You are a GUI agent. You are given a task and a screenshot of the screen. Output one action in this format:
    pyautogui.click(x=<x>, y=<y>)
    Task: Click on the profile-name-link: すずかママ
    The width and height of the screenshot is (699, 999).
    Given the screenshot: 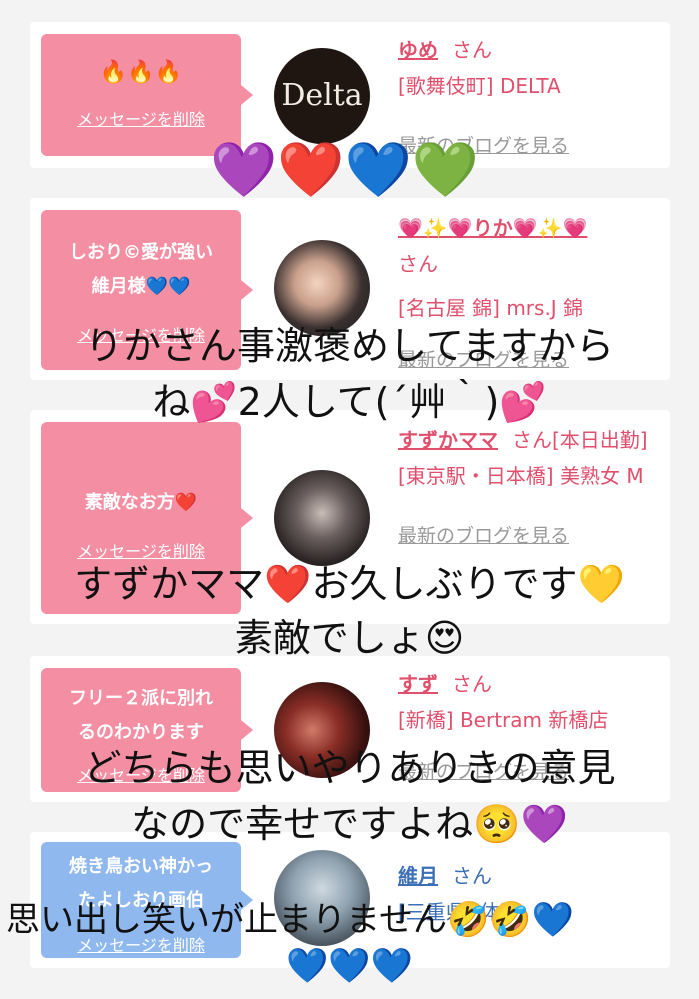 What is the action you would take?
    pyautogui.click(x=448, y=440)
    